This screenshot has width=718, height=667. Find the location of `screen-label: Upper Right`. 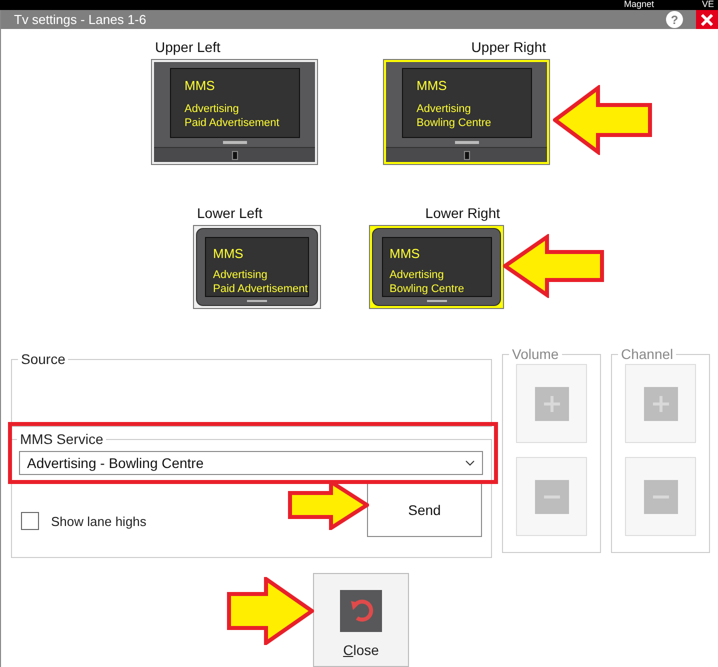

screen-label: Upper Right is located at coordinates (509, 48).